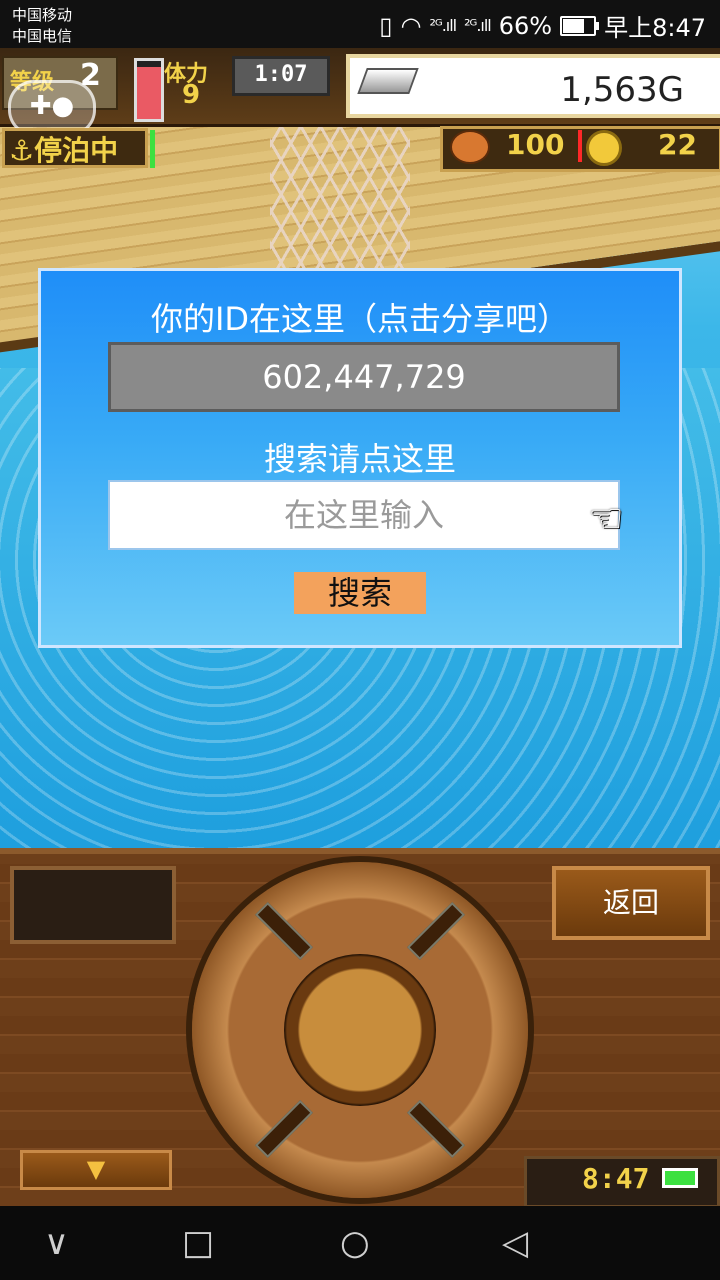 This screenshot has height=1280, width=720. Describe the element at coordinates (56, 1243) in the screenshot. I see `collapse-icon: ∨` at that location.